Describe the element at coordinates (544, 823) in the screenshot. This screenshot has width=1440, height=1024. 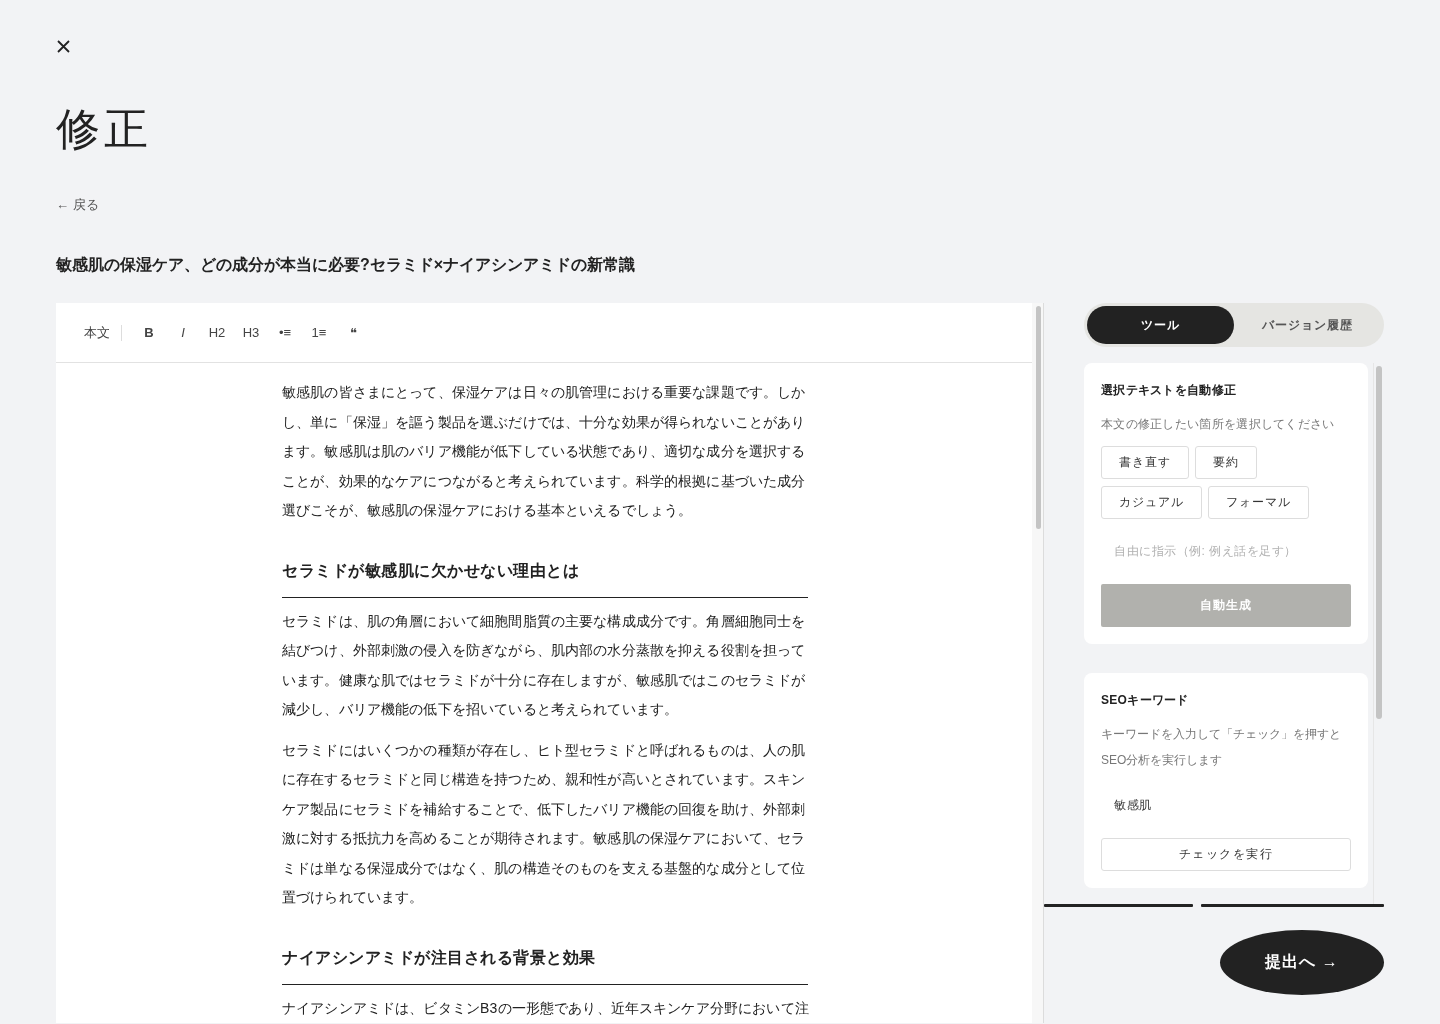
I see `body-paragraph: セラミドにはいくつかの種類が存在し、ヒト型セラミドと呼ばれるものは、人の肌に存在するセラミドと同じ構造を持つため、親和性が高いとされています。スキンケア製品にセラミドを補給することで、低下したバリア機能の回復を助け、外部刺激に対する抵抗力を高めることが期待されます。敏感肌の保湿ケアにおいて、セラミドは単なる保湿成分ではなく、肌の構造そのものを支える基盤的な成分として位置づけられています。` at that location.